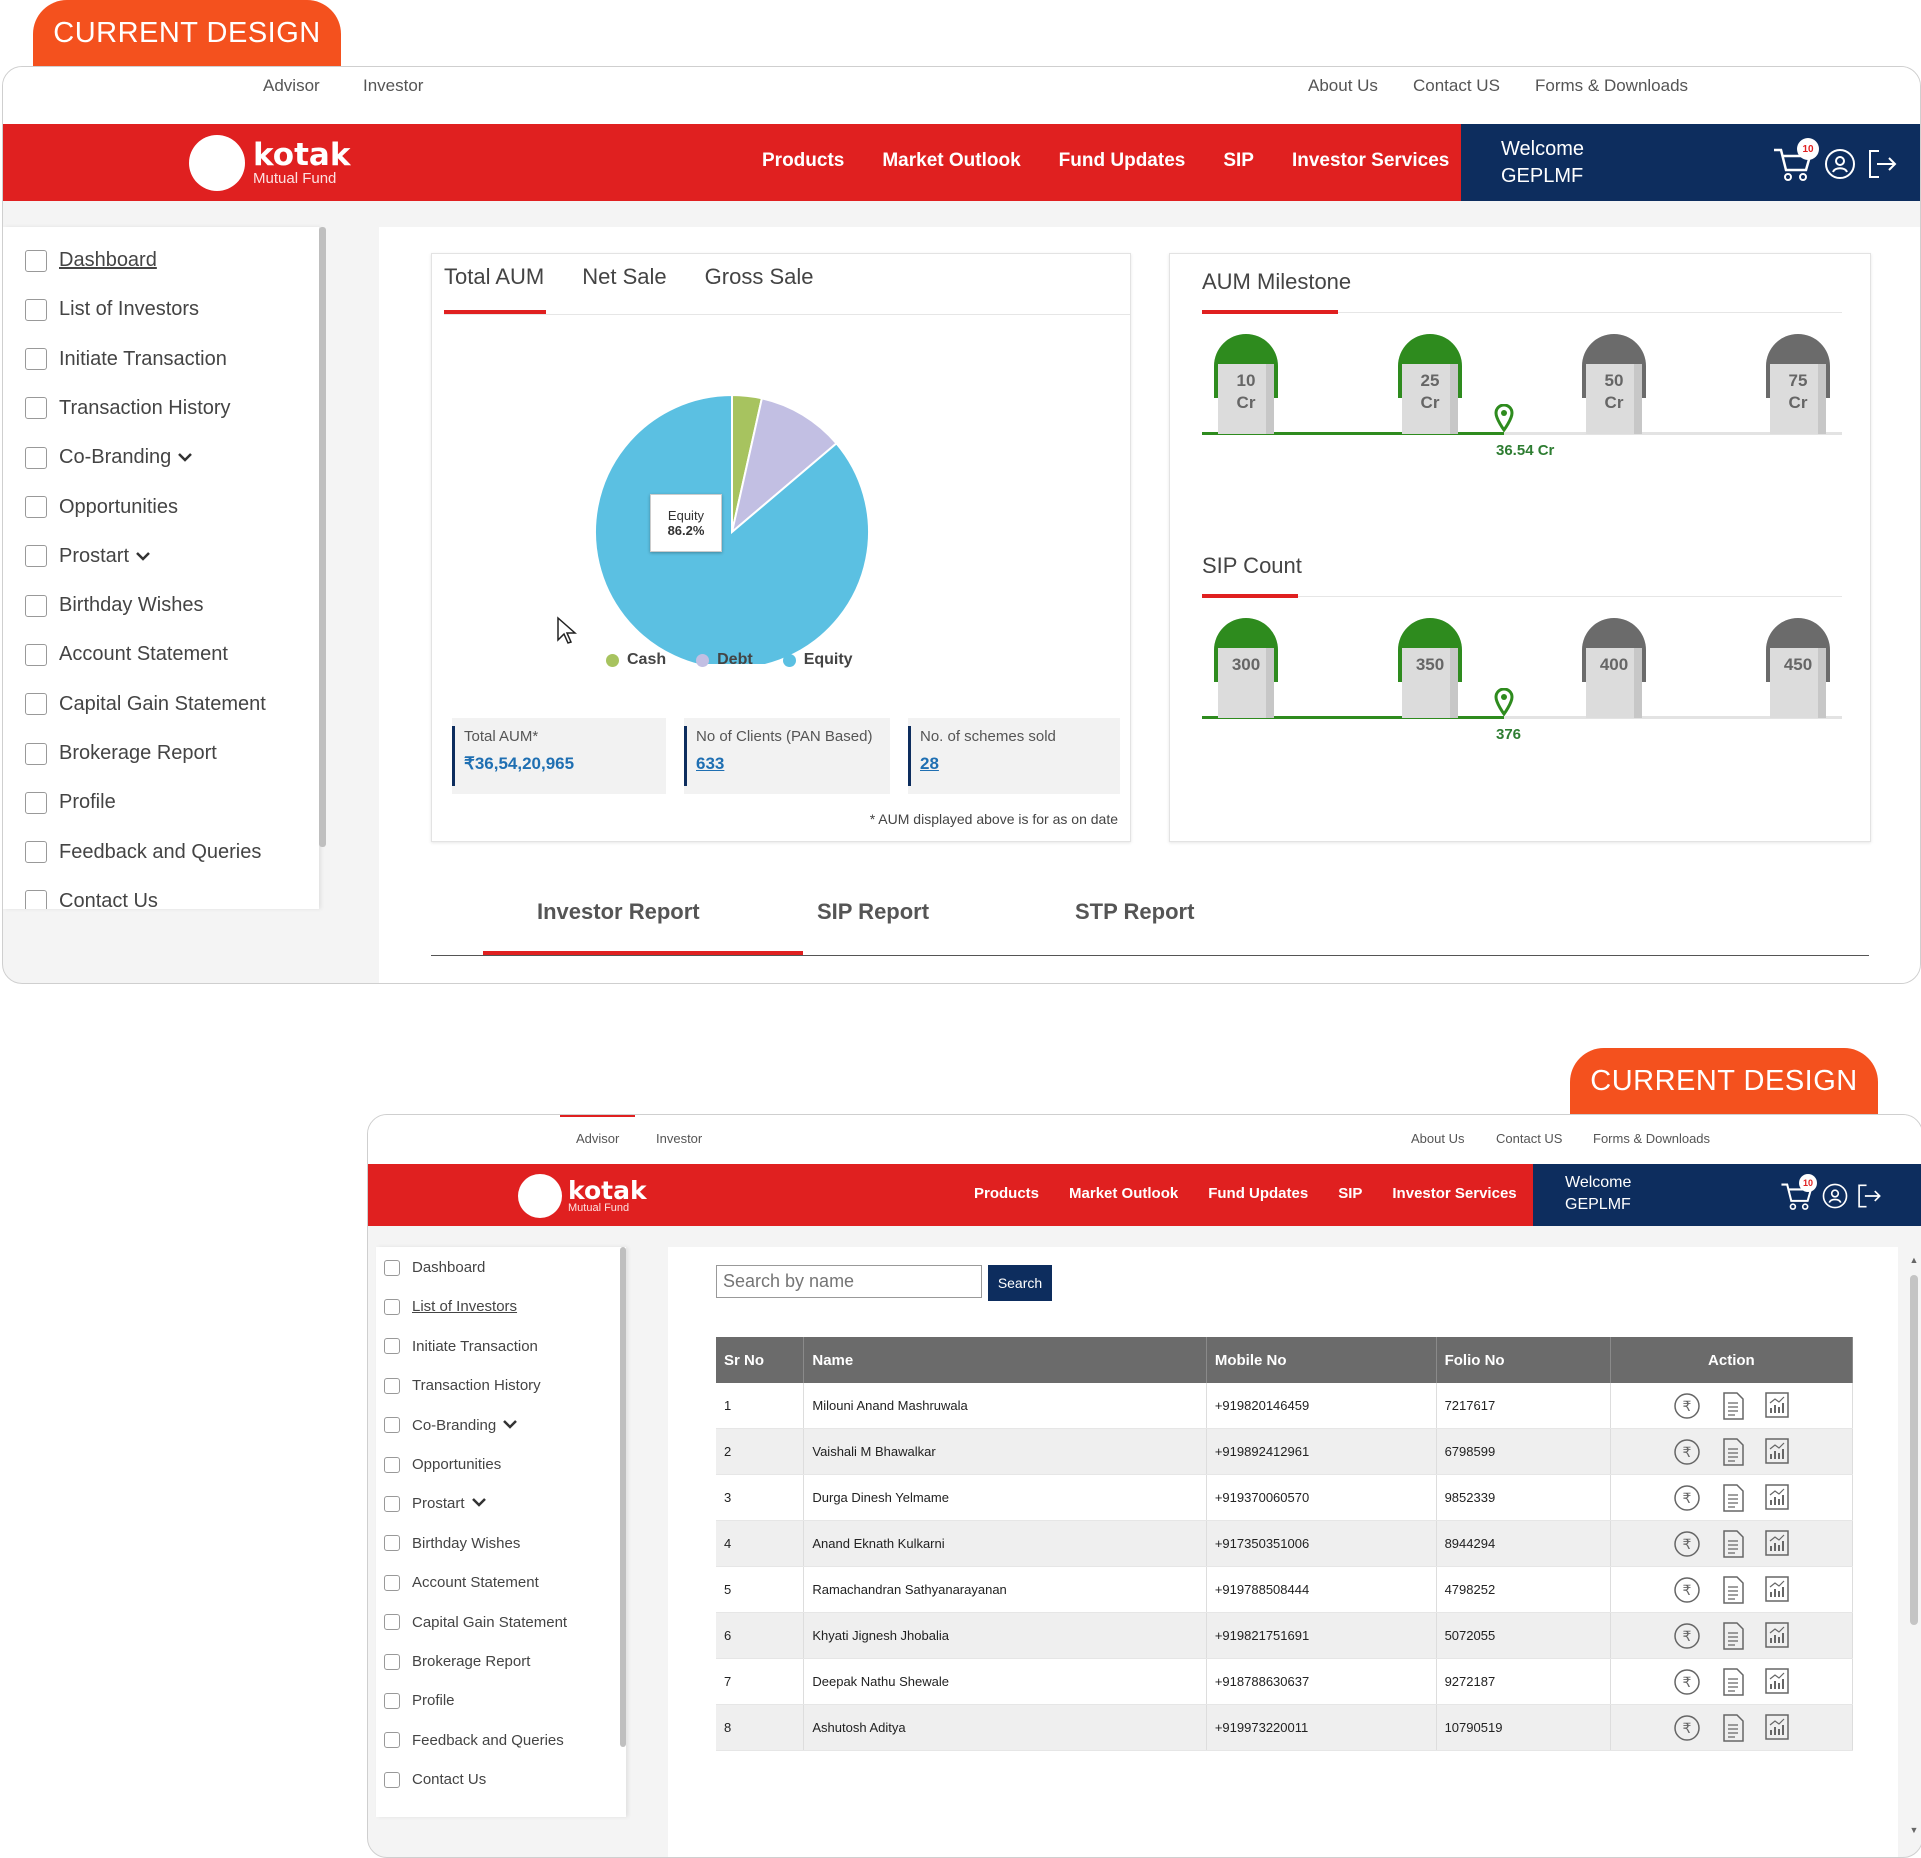 The image size is (1921, 1858). Describe the element at coordinates (624, 277) in the screenshot. I see `tab-net-sale: Net Sale` at that location.